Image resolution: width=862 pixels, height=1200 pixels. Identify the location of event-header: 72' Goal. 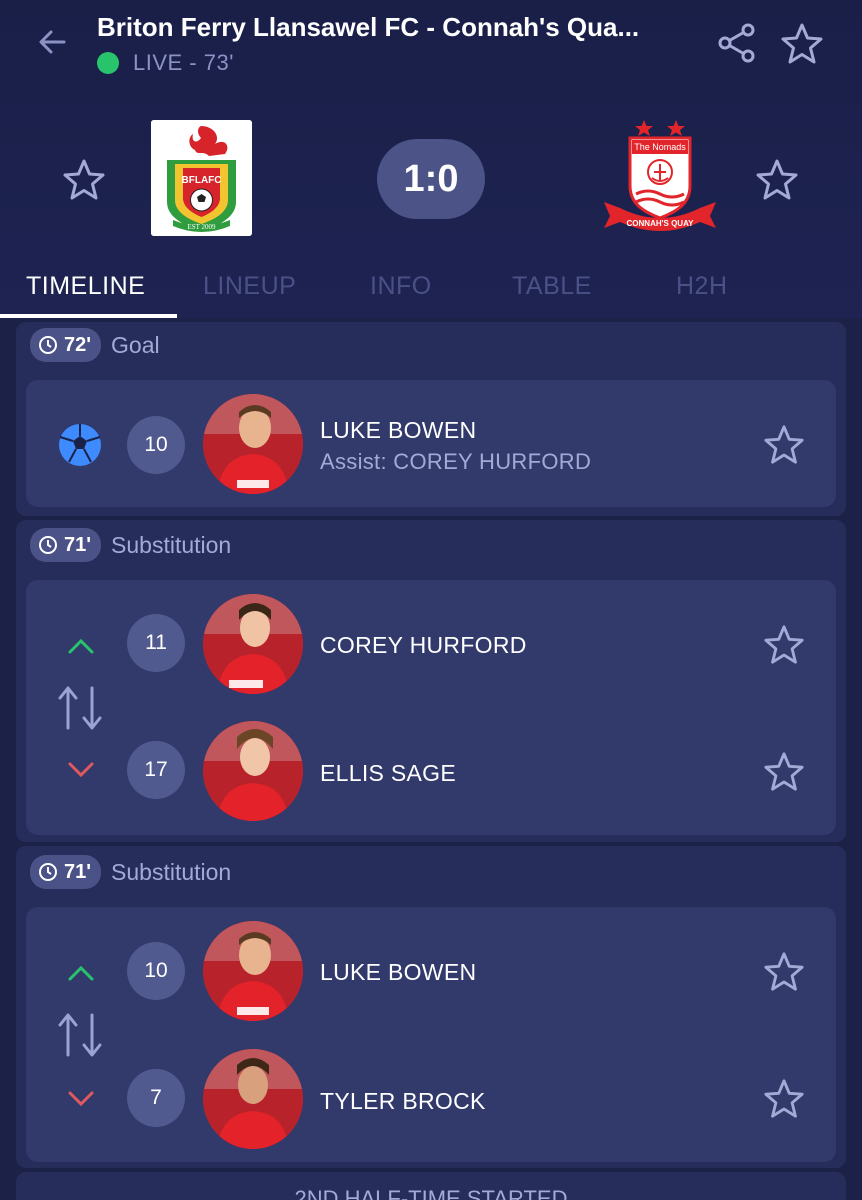
(95, 345).